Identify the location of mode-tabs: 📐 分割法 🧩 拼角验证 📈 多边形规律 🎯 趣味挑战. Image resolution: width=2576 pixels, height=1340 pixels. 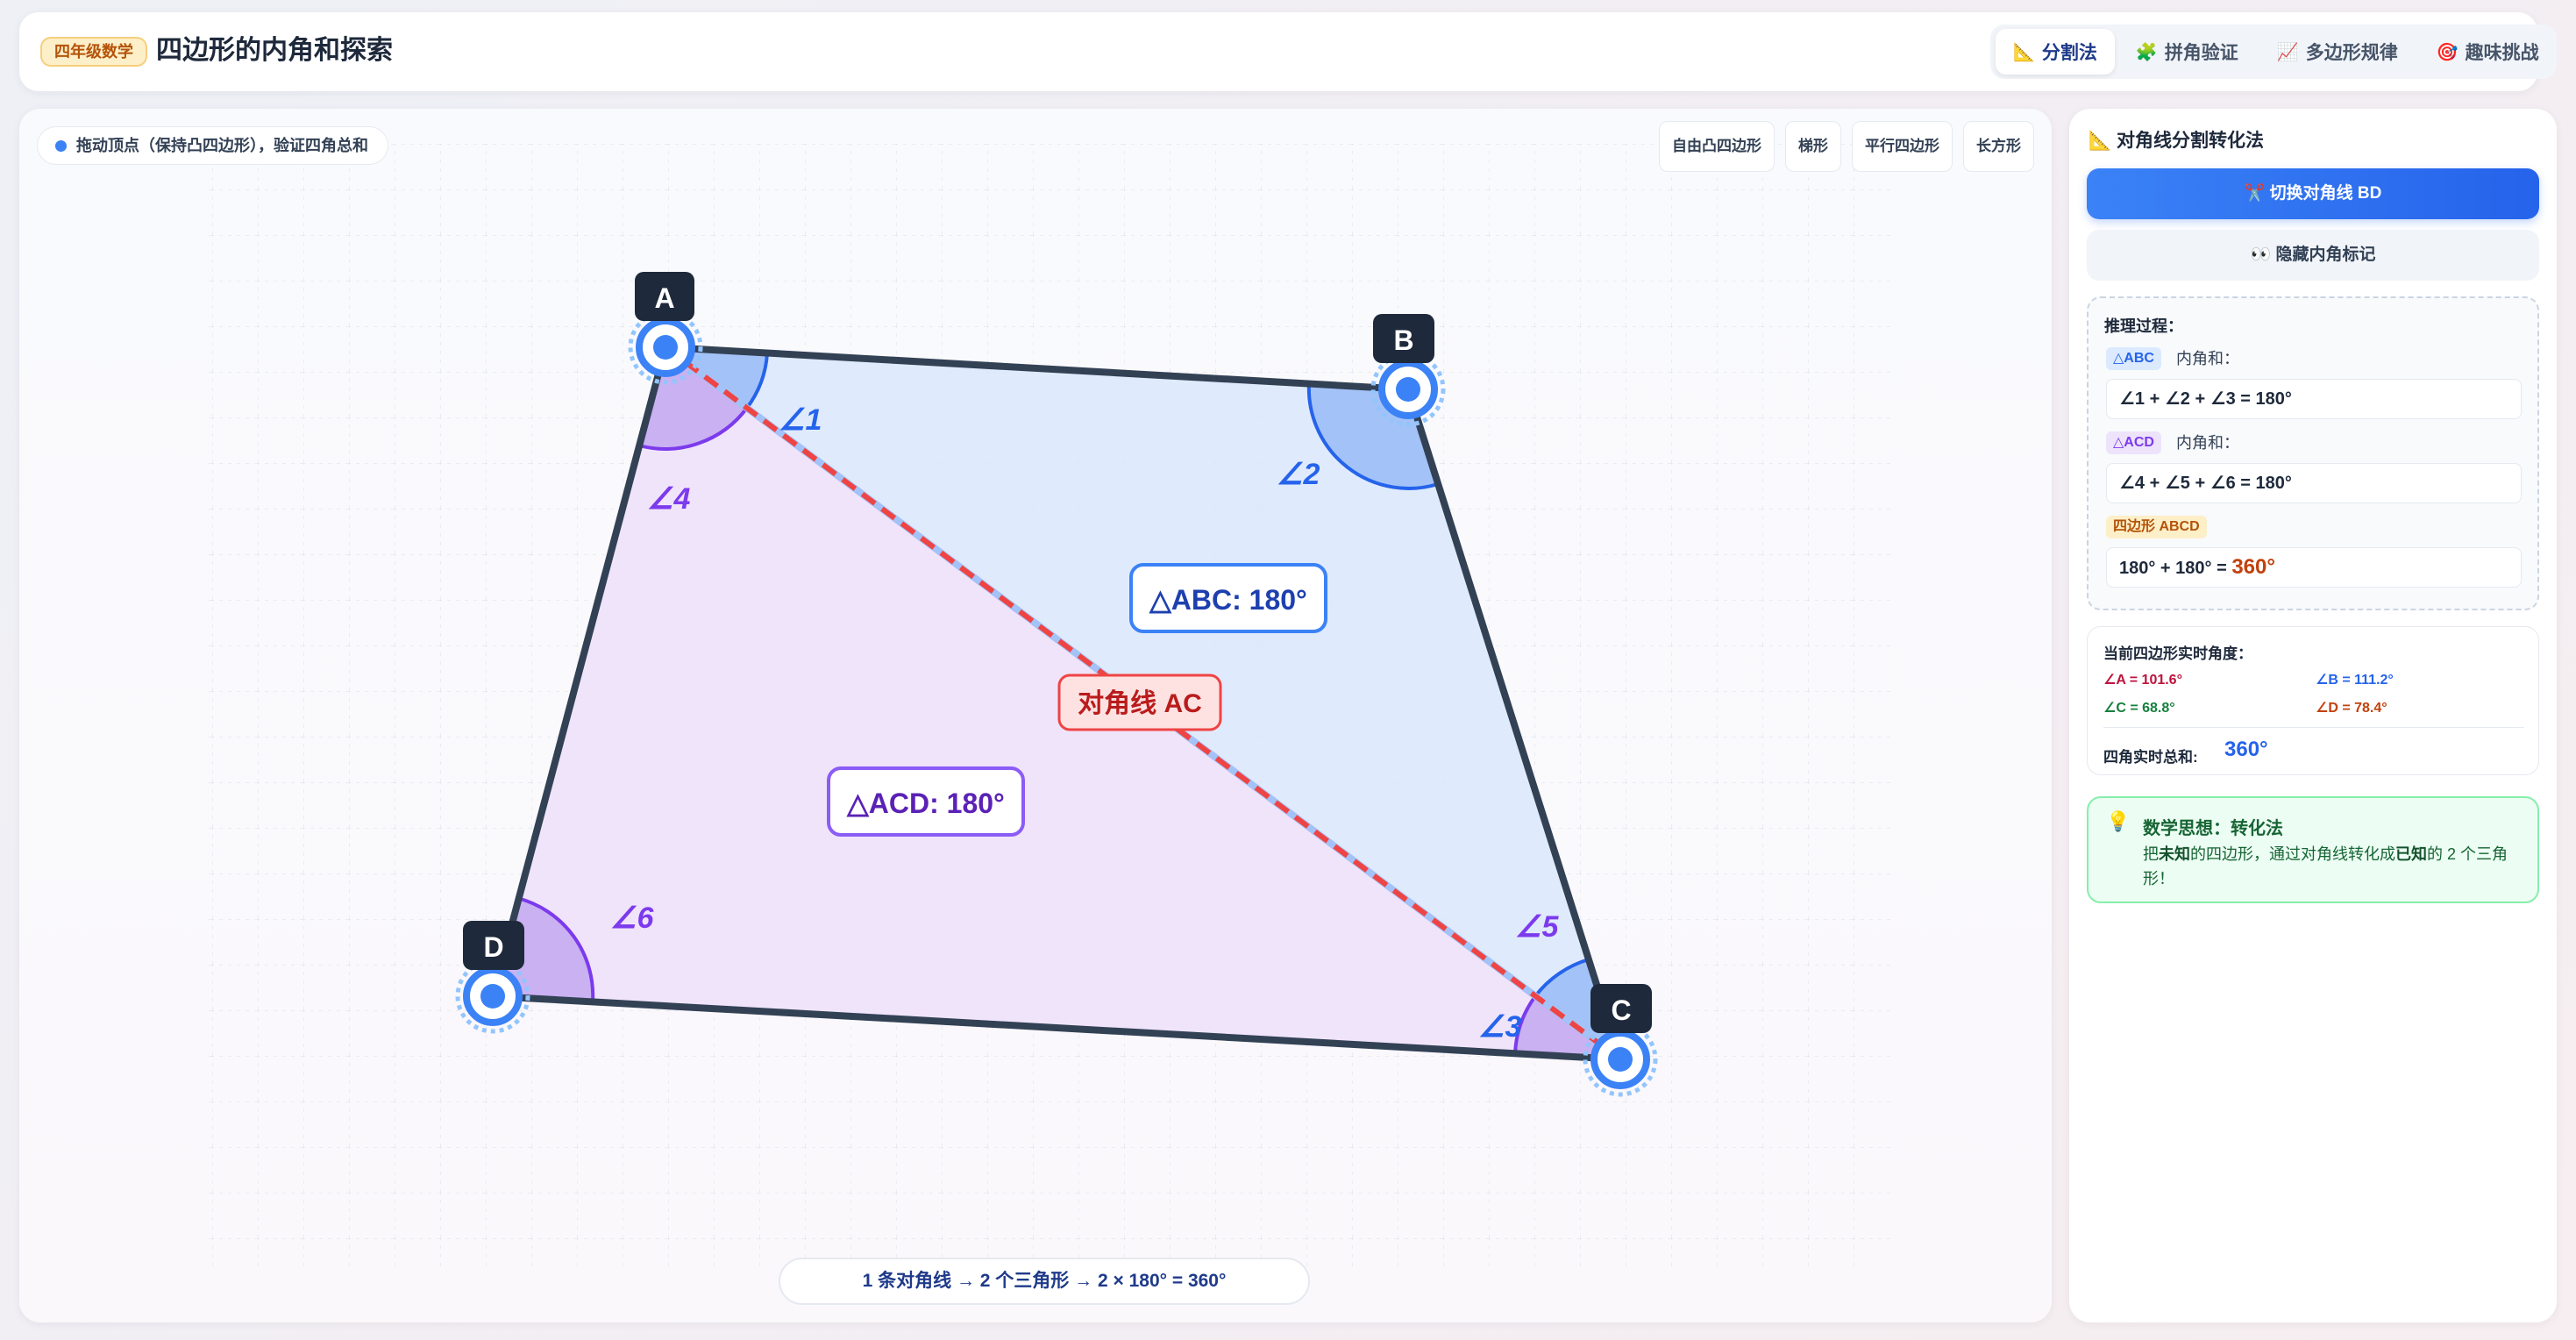
(2273, 52).